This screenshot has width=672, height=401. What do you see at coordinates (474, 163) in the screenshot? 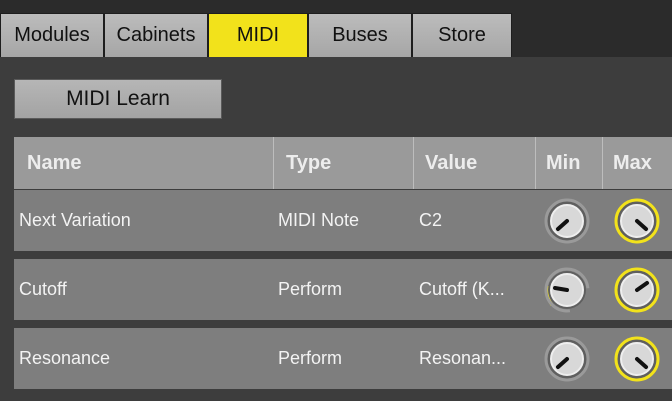
I see `column-header-value: Value` at bounding box center [474, 163].